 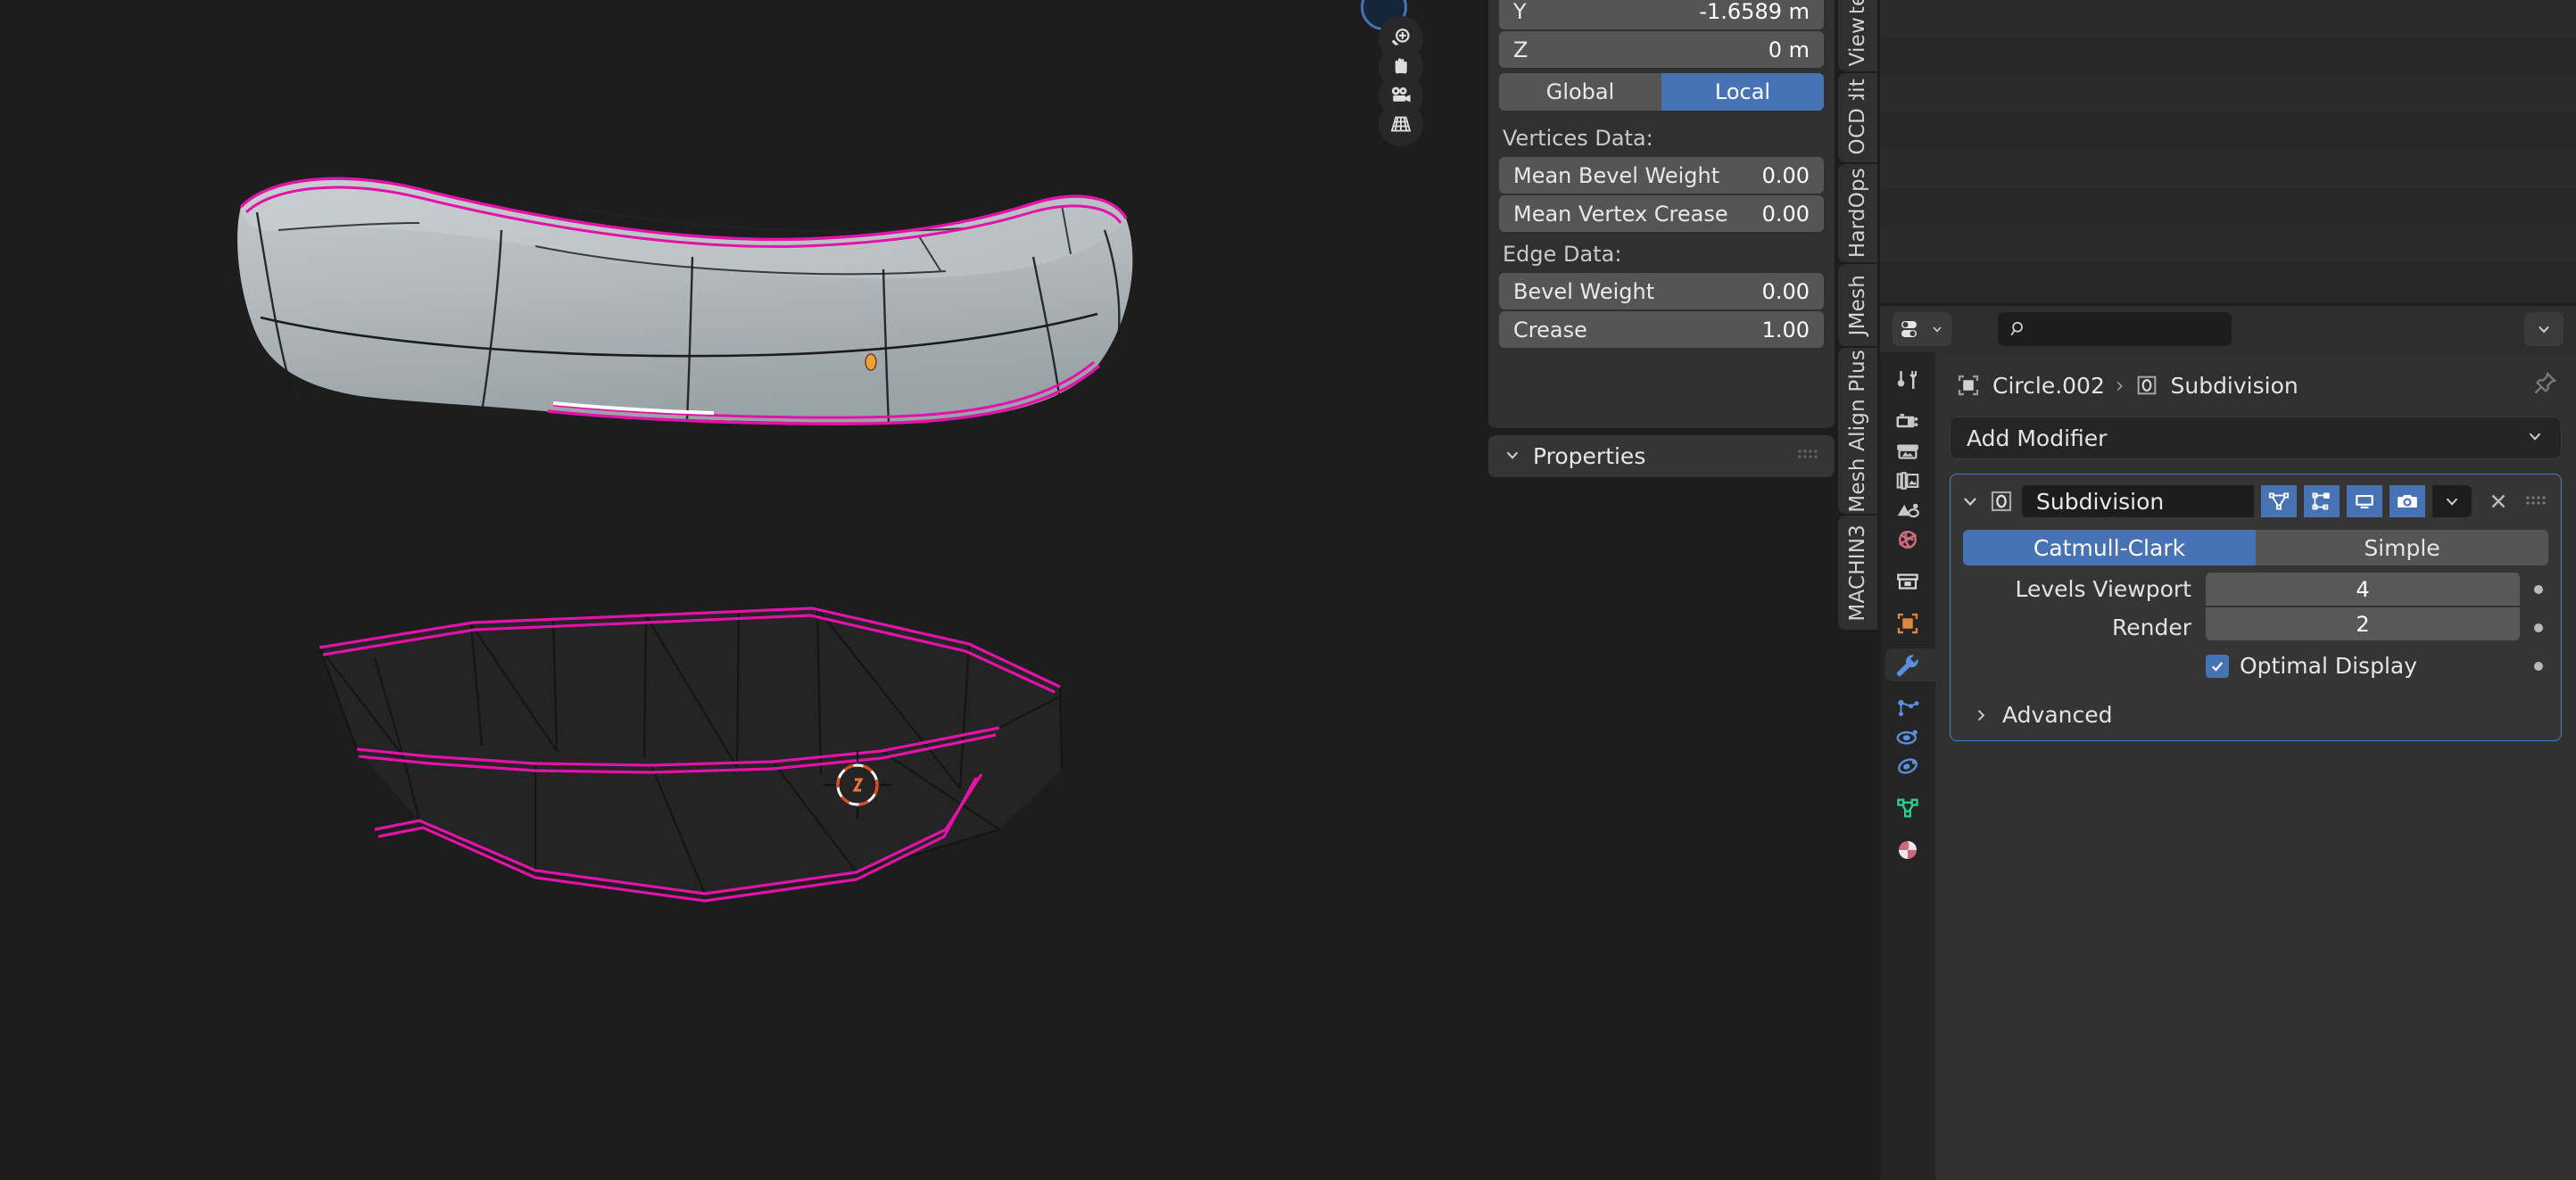 I want to click on sidebar-properties-panel-header: Properties, so click(x=1661, y=456).